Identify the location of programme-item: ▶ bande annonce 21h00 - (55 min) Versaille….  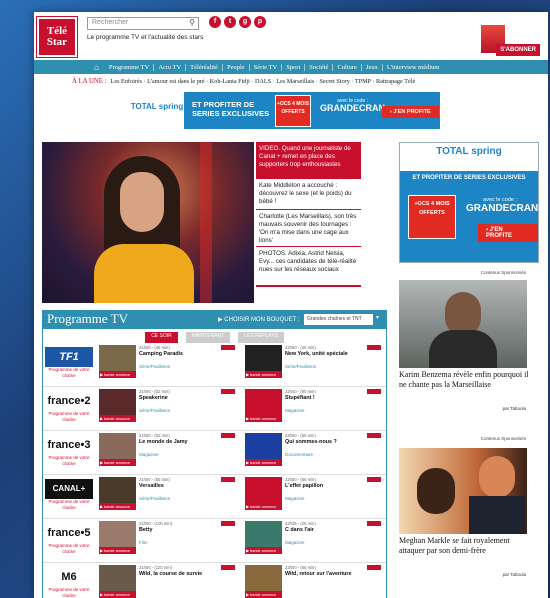
(169, 497).